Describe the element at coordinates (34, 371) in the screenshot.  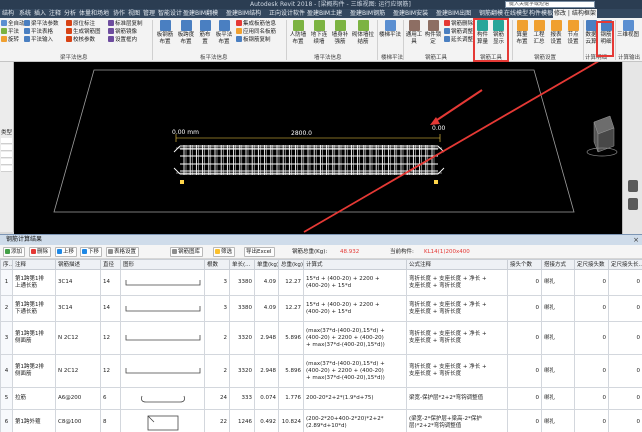
I see `cell-note: 第1跨第2排 侧面筋` at that location.